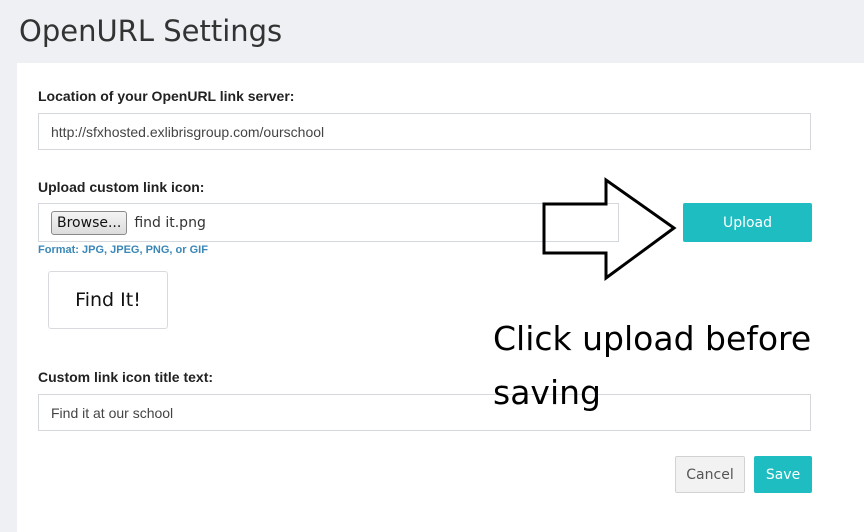 The height and width of the screenshot is (532, 864). Describe the element at coordinates (747, 222) in the screenshot. I see `upload-button: Upload` at that location.